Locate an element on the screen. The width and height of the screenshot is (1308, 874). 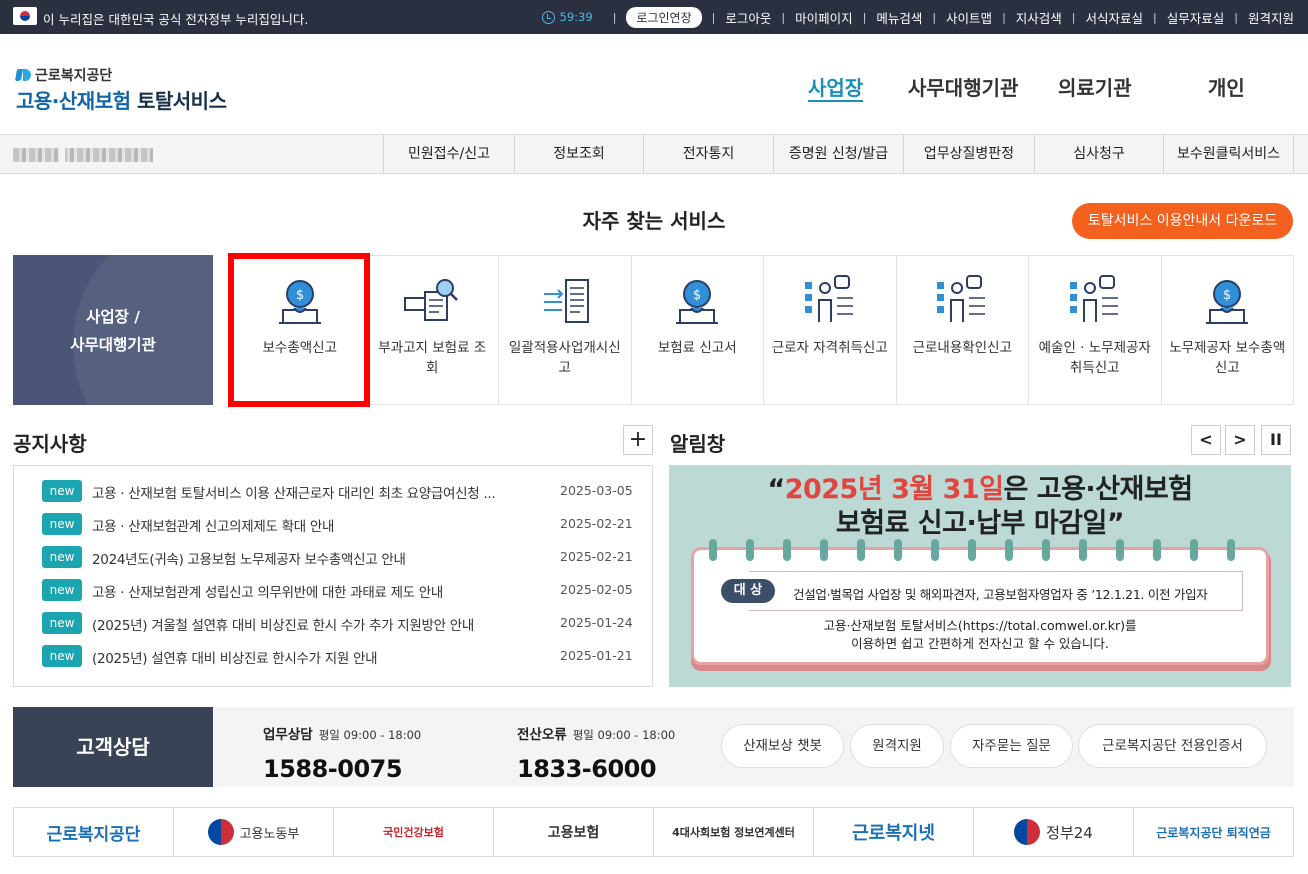
it-error-consult: 전산오류 평일 09:00 - 18:00 1833-6000 is located at coordinates (596, 755).